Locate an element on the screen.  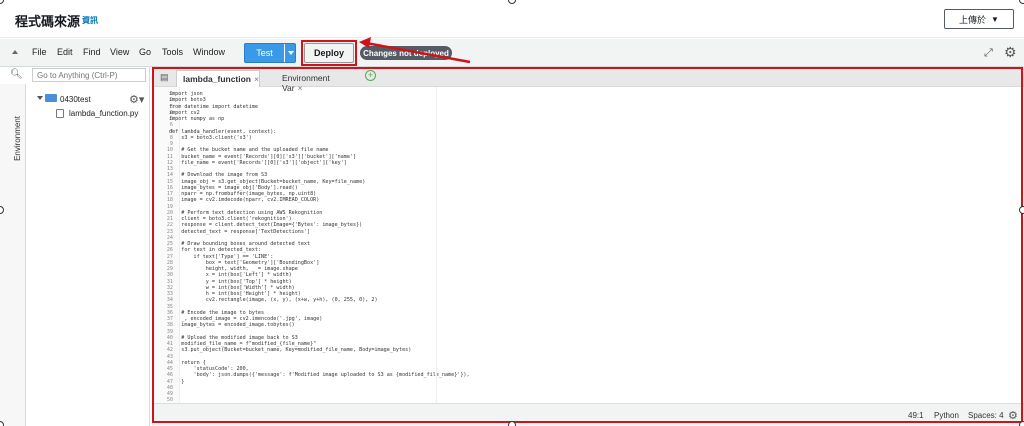
fullscreen-icon: ⤢ is located at coordinates (988, 53).